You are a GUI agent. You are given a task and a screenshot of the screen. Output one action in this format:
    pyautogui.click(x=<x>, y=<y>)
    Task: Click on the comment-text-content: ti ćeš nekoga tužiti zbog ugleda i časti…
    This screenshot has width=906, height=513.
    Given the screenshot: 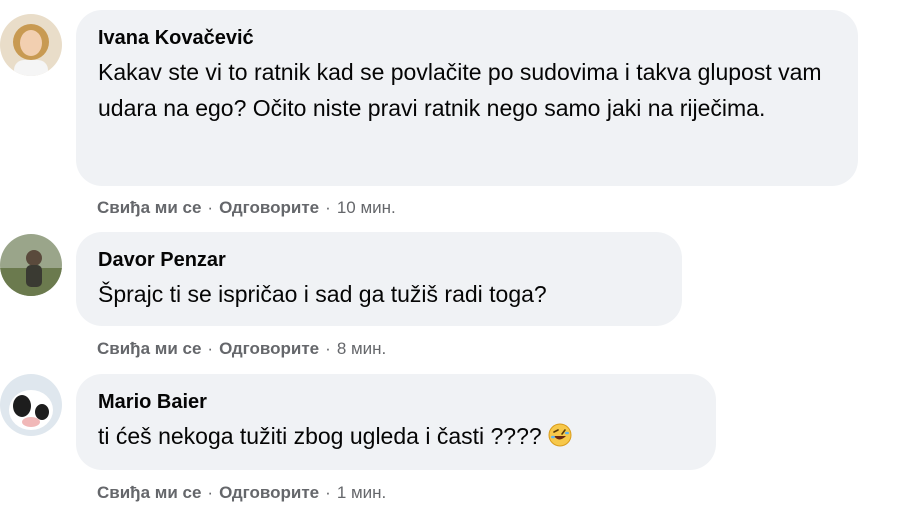 What is the action you would take?
    pyautogui.click(x=320, y=436)
    